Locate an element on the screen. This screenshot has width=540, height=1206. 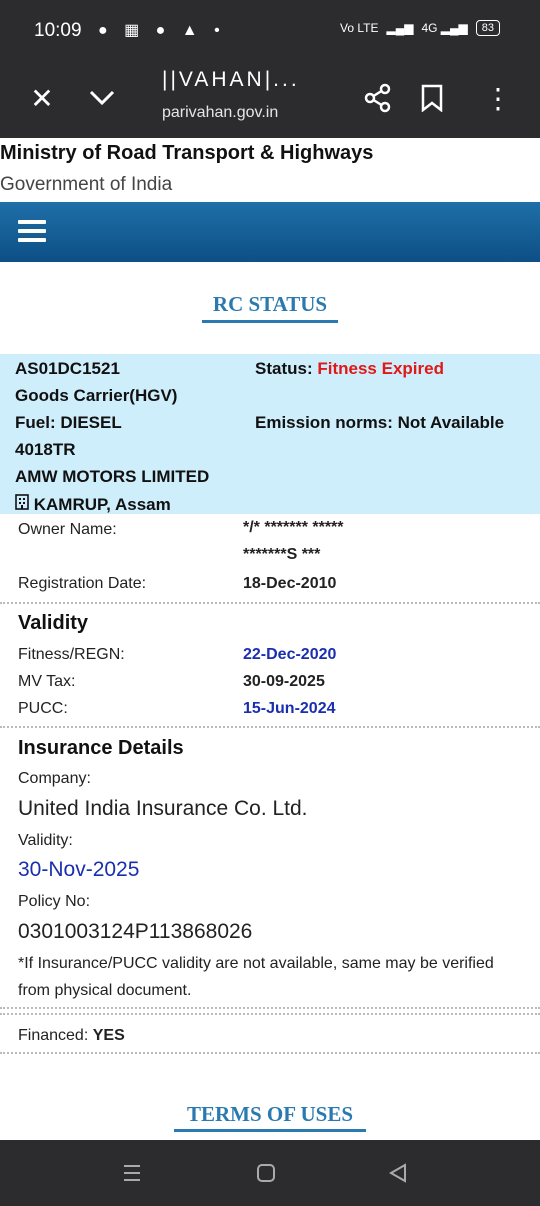
vehicle-class: Goods Carrier(HGV) is located at coordinates (96, 395).